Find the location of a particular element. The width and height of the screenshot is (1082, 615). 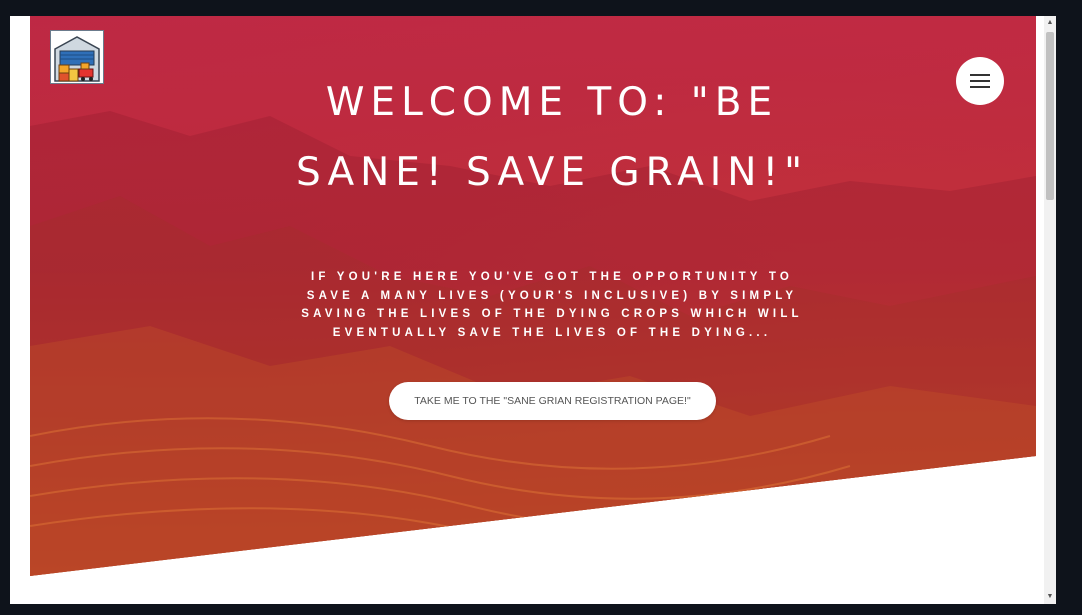

scroll-up-arrow-icon: ▲ is located at coordinates (1050, 23).